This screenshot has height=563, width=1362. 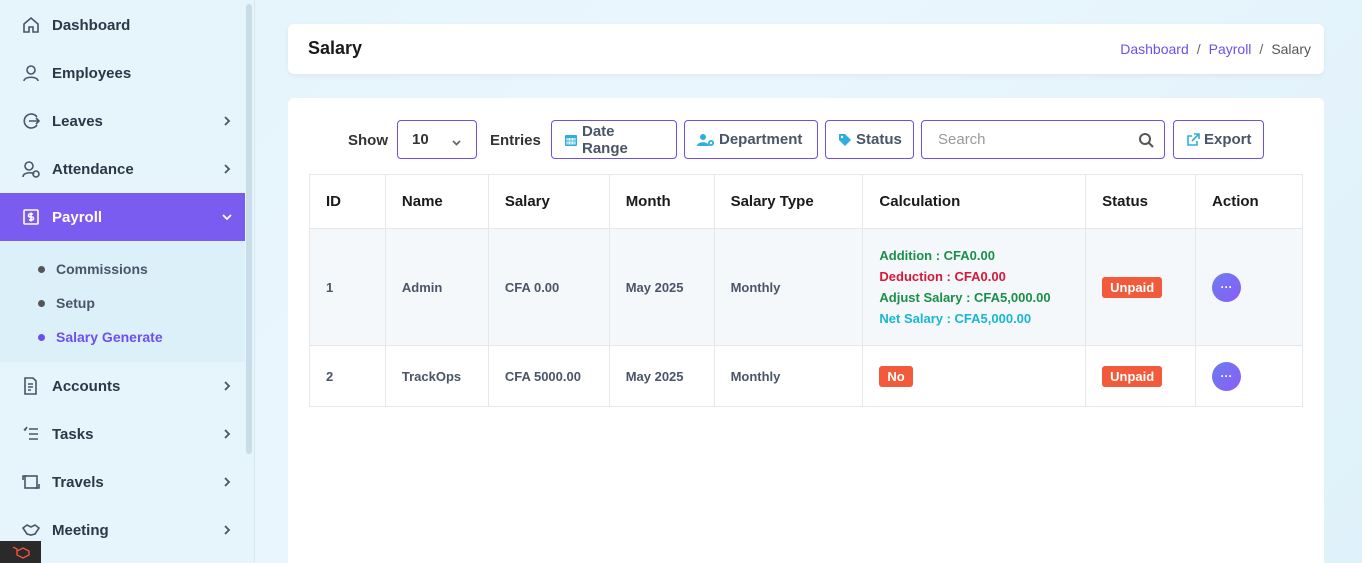 I want to click on search-input, so click(x=1022, y=139).